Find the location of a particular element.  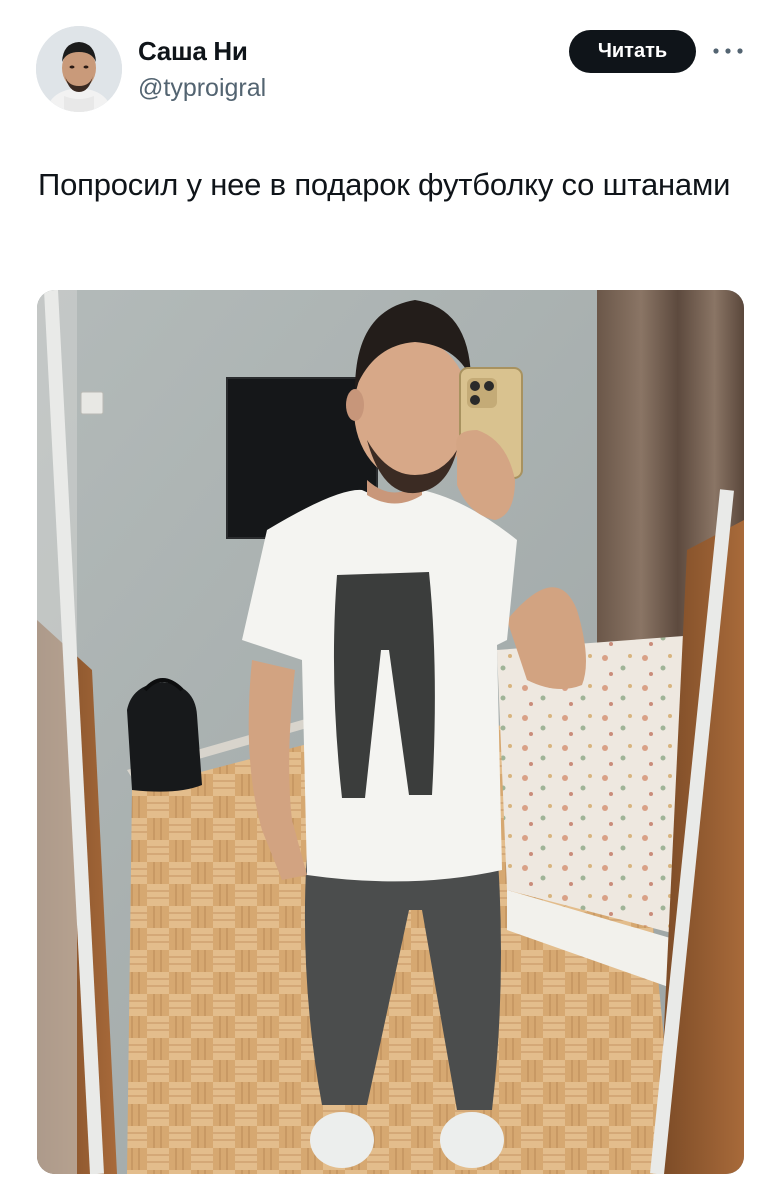

avatar is located at coordinates (79, 69).